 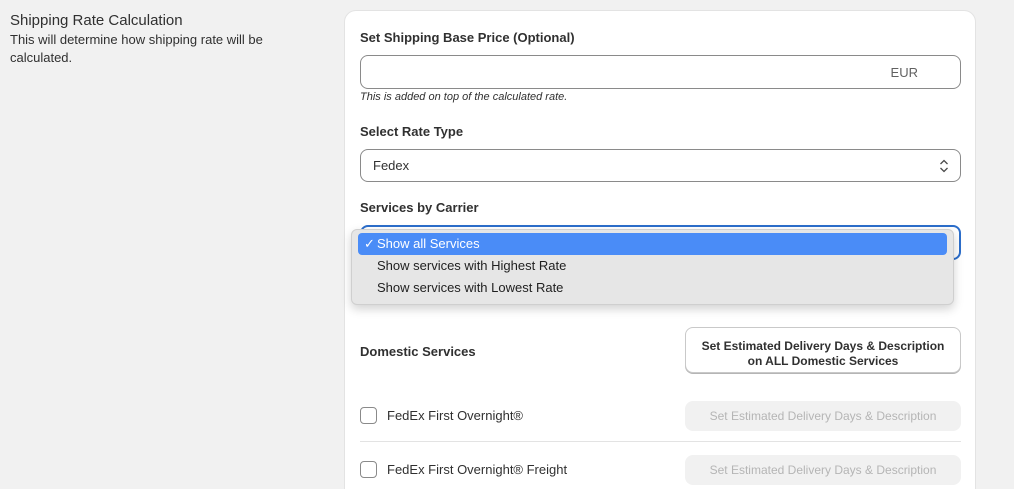 I want to click on set-all-domestic-line2: on ALL Domestic Services, so click(x=823, y=360).